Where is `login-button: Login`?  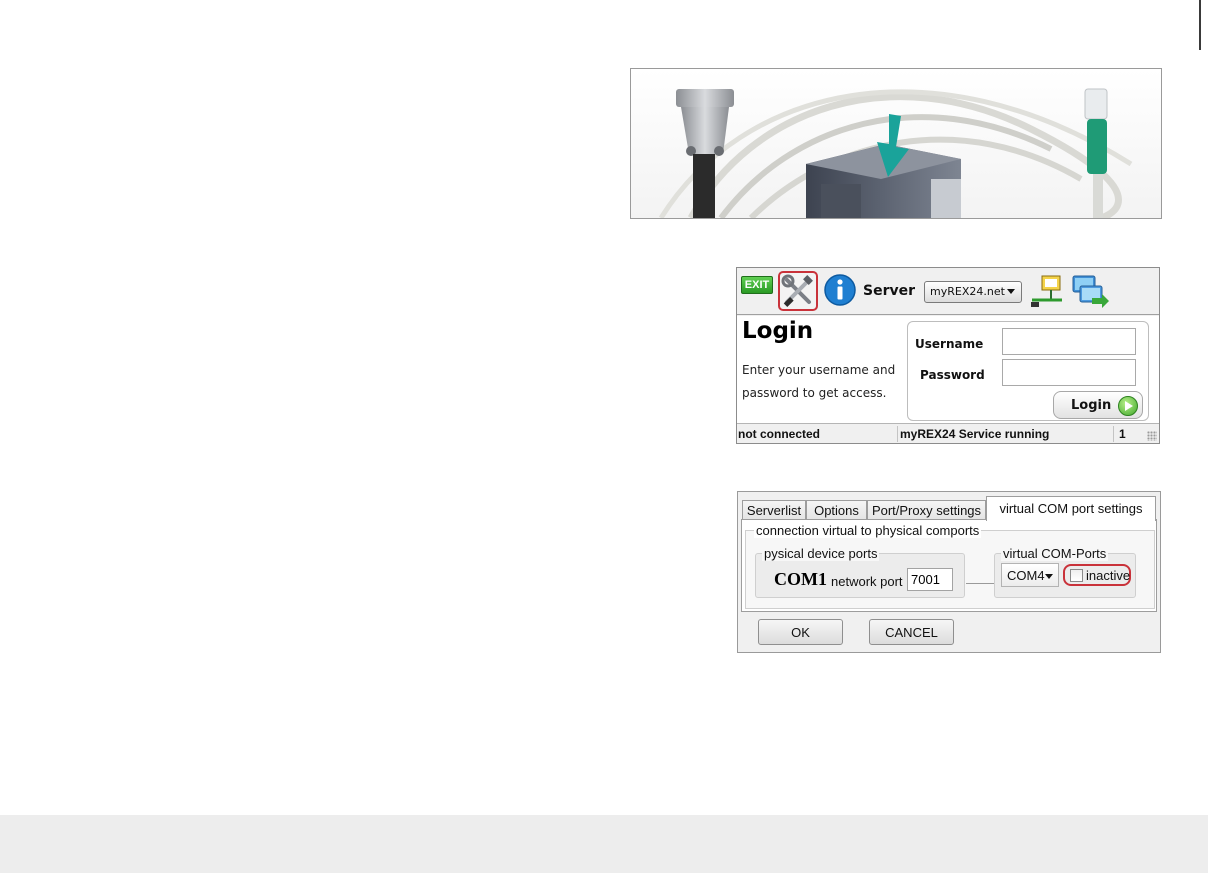 login-button: Login is located at coordinates (1098, 405).